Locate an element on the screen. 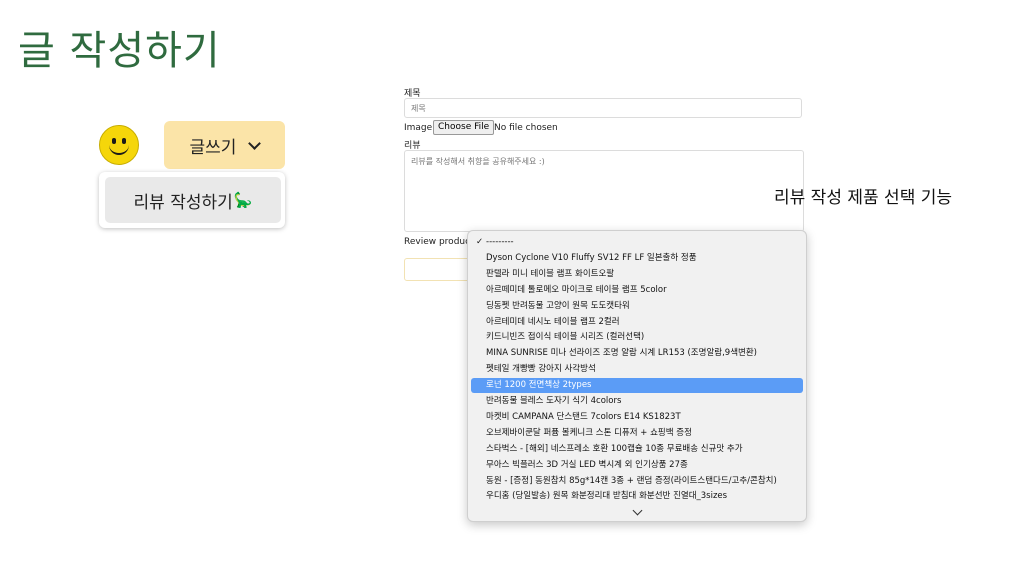  select-option: 로넌 1200 전면책상 2types is located at coordinates (637, 386).